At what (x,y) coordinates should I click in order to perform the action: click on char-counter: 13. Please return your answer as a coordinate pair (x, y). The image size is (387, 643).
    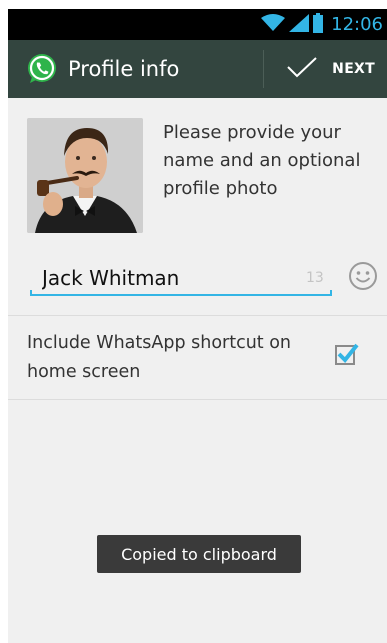
    Looking at the image, I should click on (315, 278).